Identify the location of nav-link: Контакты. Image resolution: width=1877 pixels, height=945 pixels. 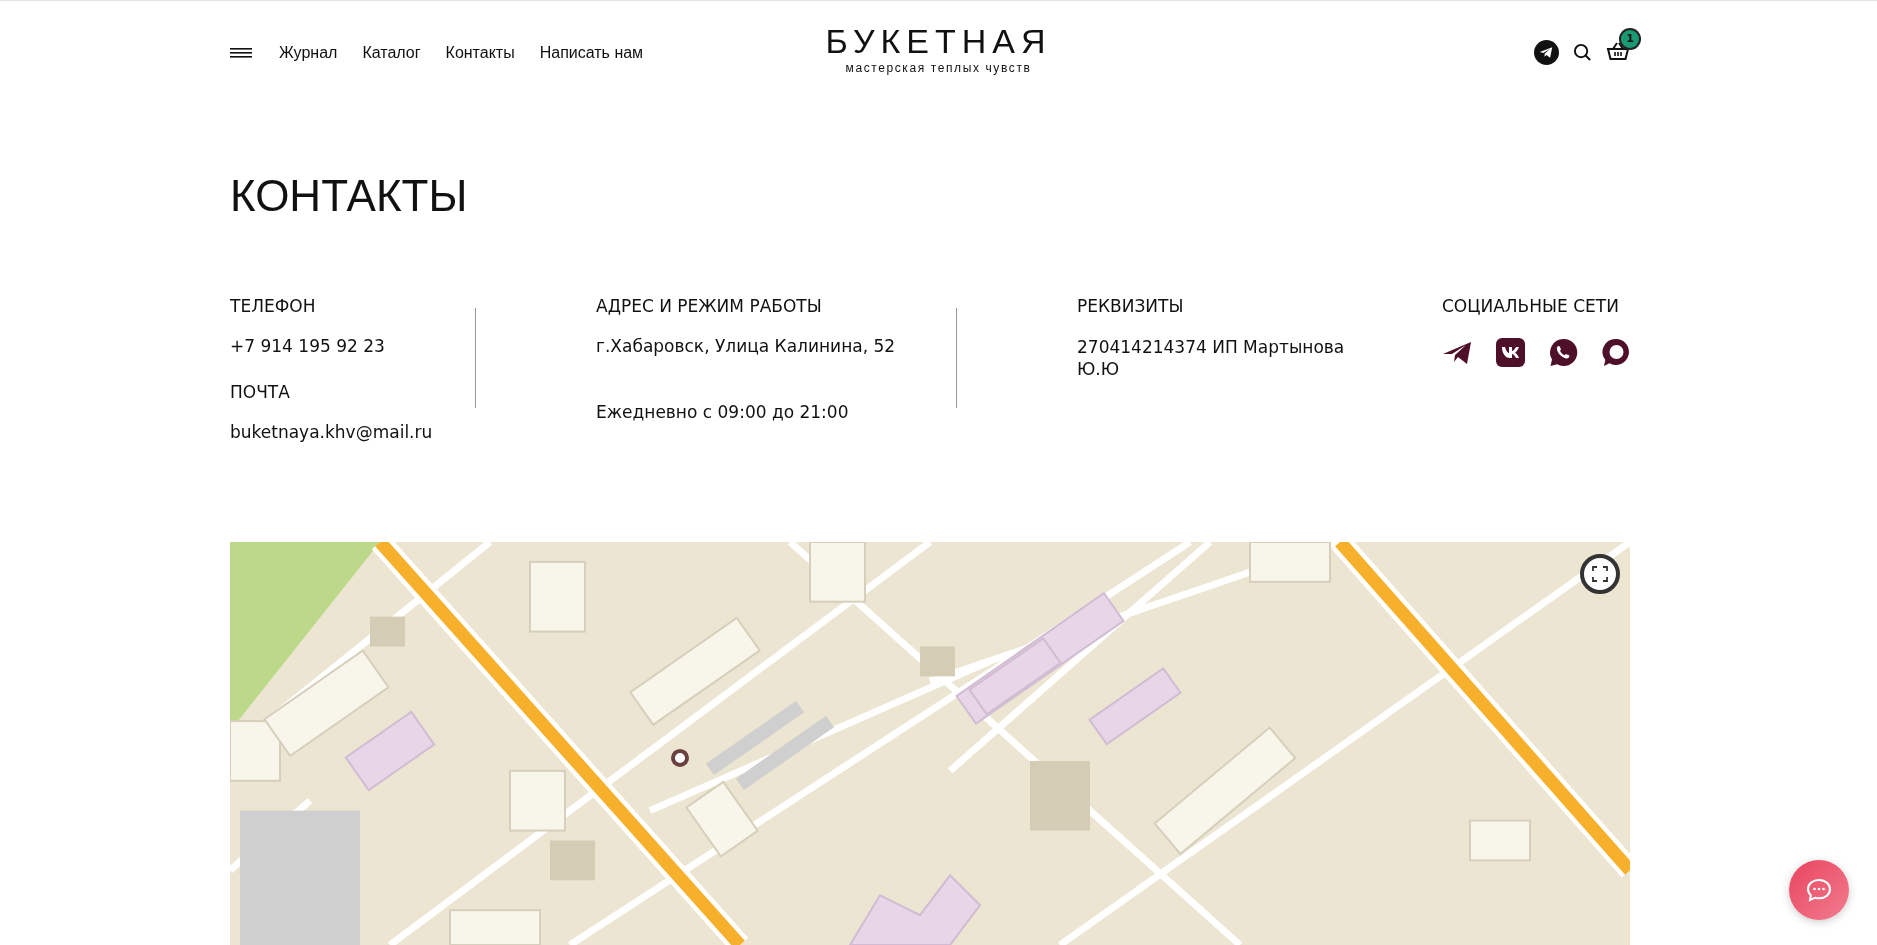
(480, 52).